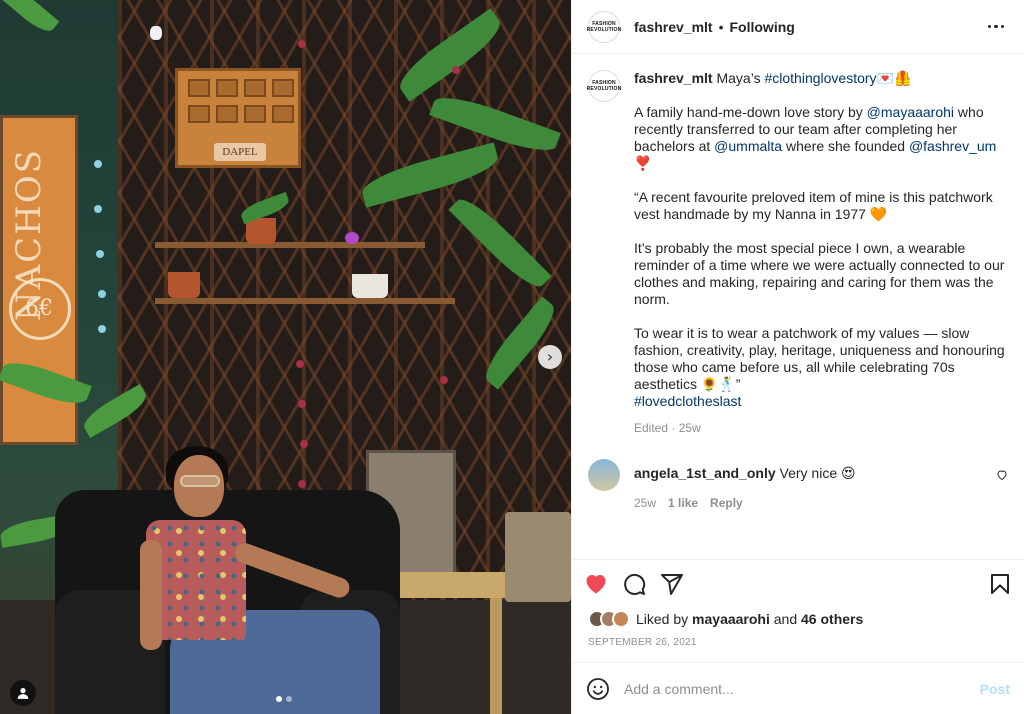 Image resolution: width=1024 pixels, height=714 pixels. Describe the element at coordinates (1002, 475) in the screenshot. I see `heart-outline-icon` at that location.